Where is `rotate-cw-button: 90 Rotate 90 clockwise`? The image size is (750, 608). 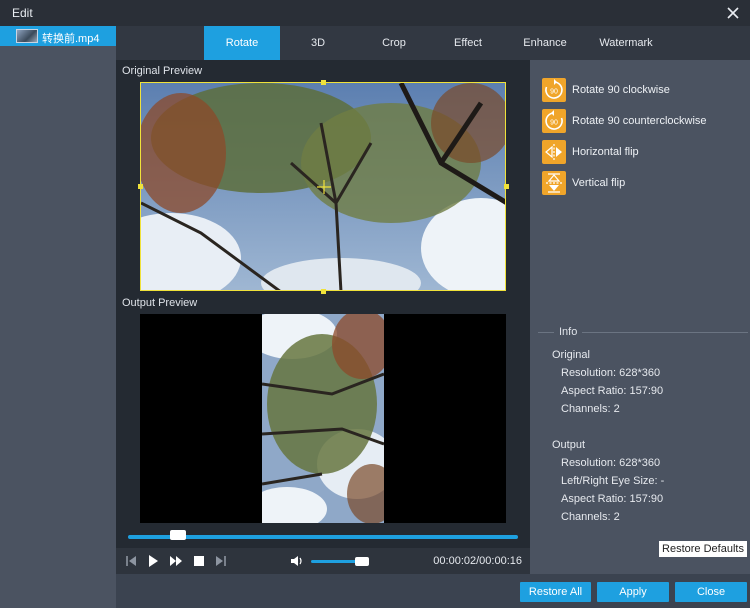 rotate-cw-button: 90 Rotate 90 clockwise is located at coordinates (642, 91).